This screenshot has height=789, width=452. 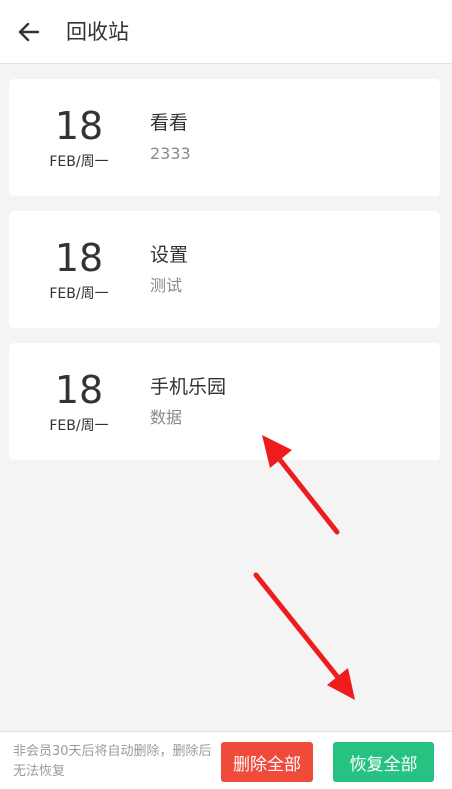 I want to click on annotation-arrow-down, so click(x=304, y=636).